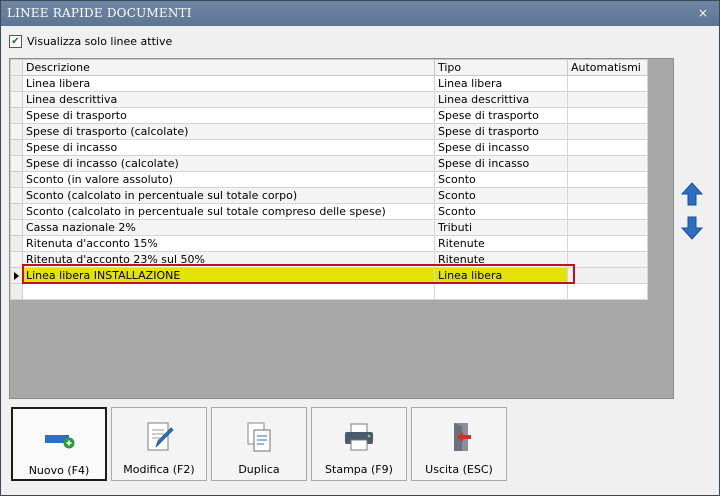  I want to click on close-icon: ×, so click(703, 13).